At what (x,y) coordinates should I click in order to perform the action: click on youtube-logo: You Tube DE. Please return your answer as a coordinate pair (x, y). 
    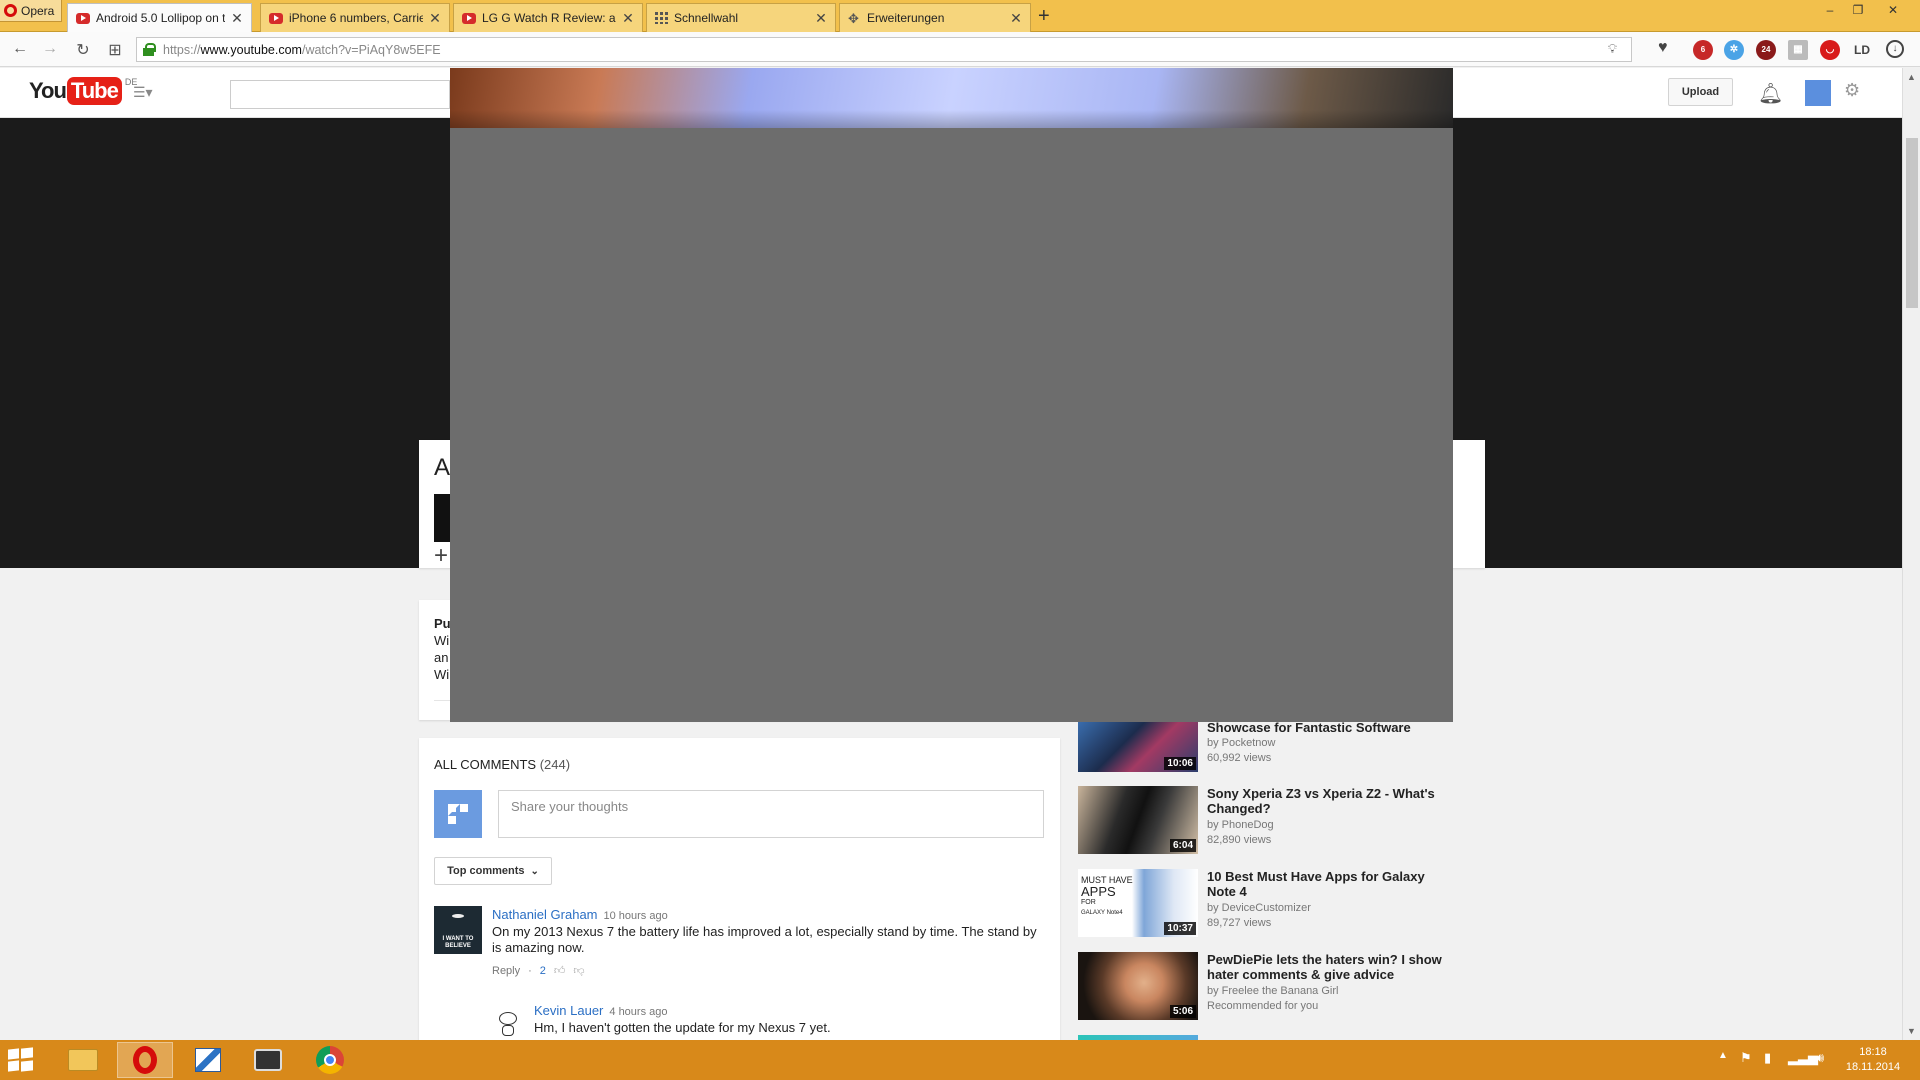
    Looking at the image, I should click on (83, 91).